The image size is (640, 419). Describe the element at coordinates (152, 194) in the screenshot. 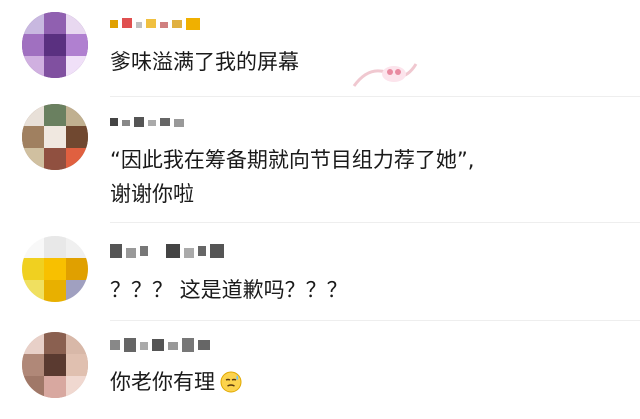

I see `comment-text-line2: 谢谢你啦` at that location.